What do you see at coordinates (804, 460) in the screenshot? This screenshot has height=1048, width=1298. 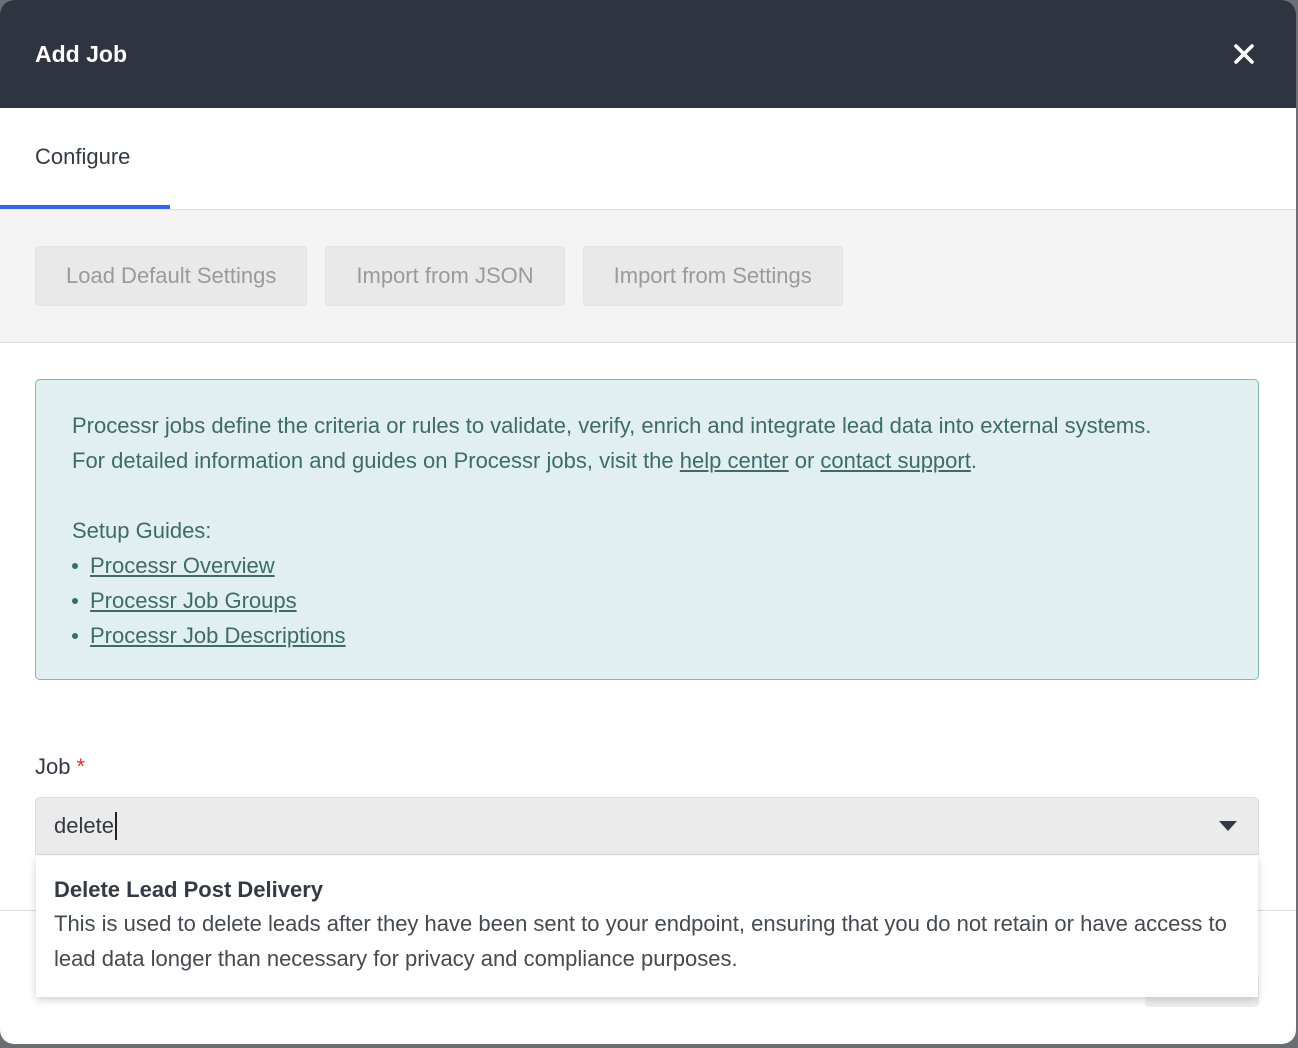 I see `info-or-text: or` at bounding box center [804, 460].